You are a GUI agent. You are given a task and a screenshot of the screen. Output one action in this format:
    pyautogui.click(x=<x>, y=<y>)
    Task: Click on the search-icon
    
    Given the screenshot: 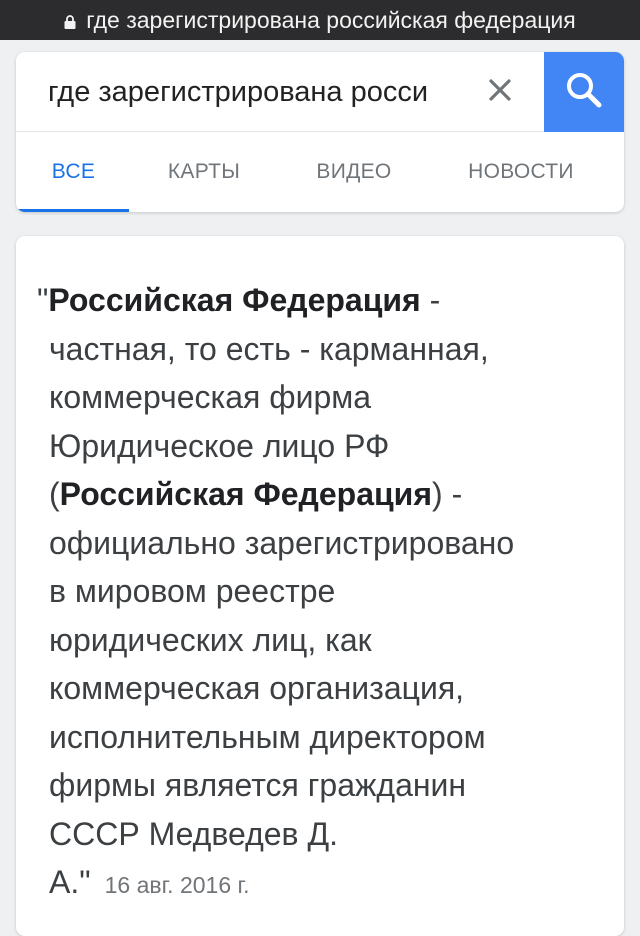 What is the action you would take?
    pyautogui.click(x=584, y=92)
    